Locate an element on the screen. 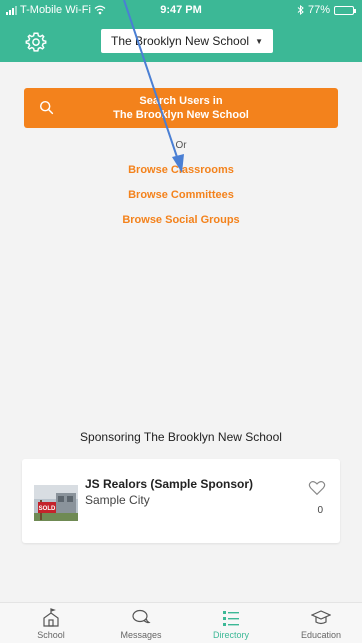  sponsor-heading: Sponsoring The Brooklyn New School is located at coordinates (181, 437).